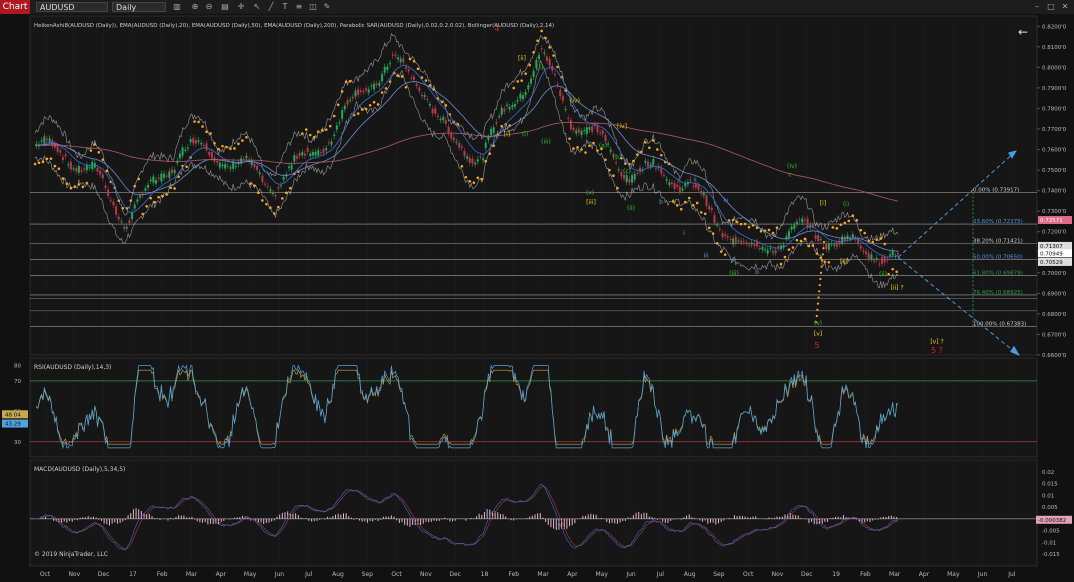 The height and width of the screenshot is (582, 1074). Describe the element at coordinates (71, 554) in the screenshot. I see `copyright-text: © 2019 NinjaTrader, LLC` at that location.